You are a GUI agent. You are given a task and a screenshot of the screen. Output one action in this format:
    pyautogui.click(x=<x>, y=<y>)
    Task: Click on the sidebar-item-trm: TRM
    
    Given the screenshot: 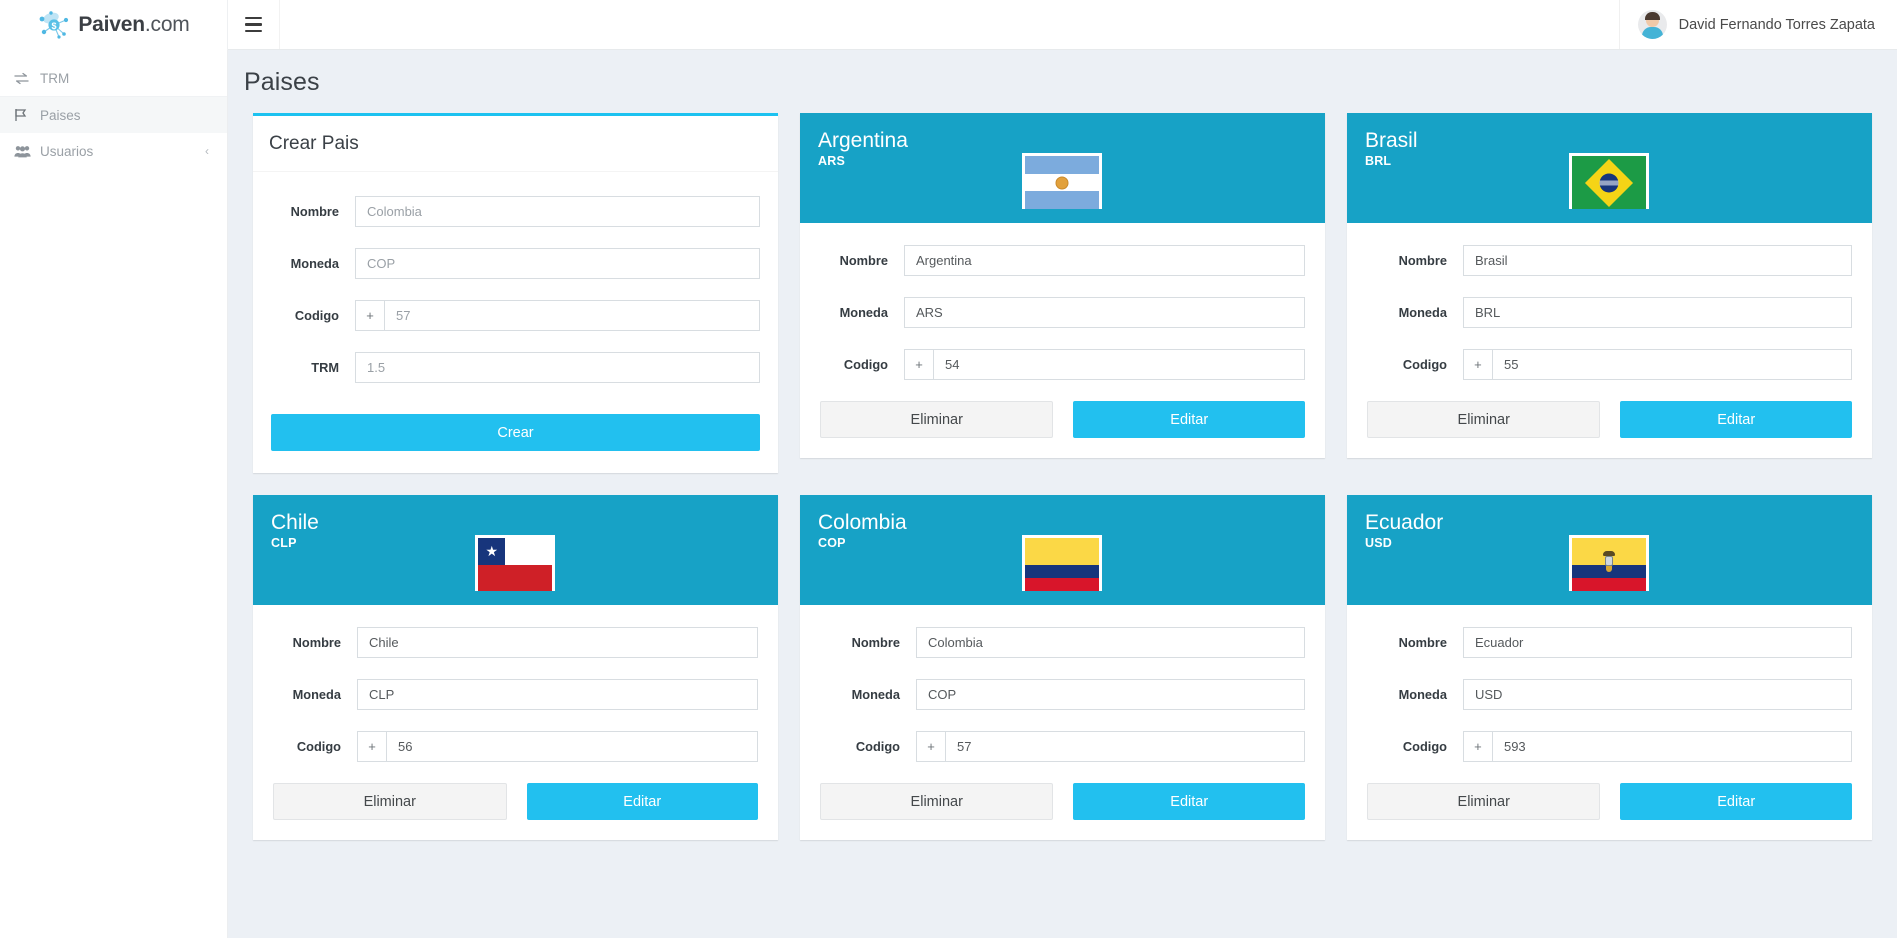 What is the action you would take?
    pyautogui.click(x=113, y=78)
    